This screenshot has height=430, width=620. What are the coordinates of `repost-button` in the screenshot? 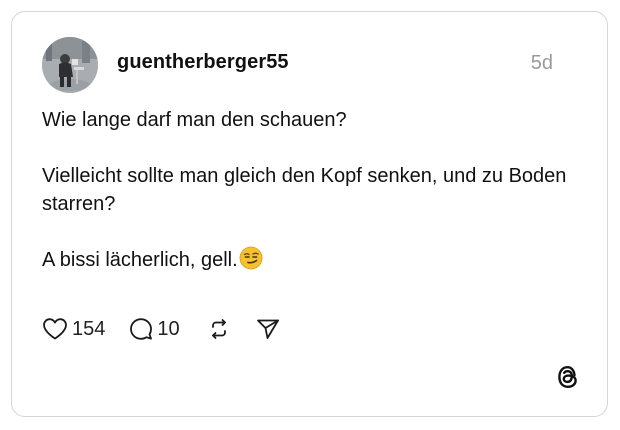 It's located at (219, 329).